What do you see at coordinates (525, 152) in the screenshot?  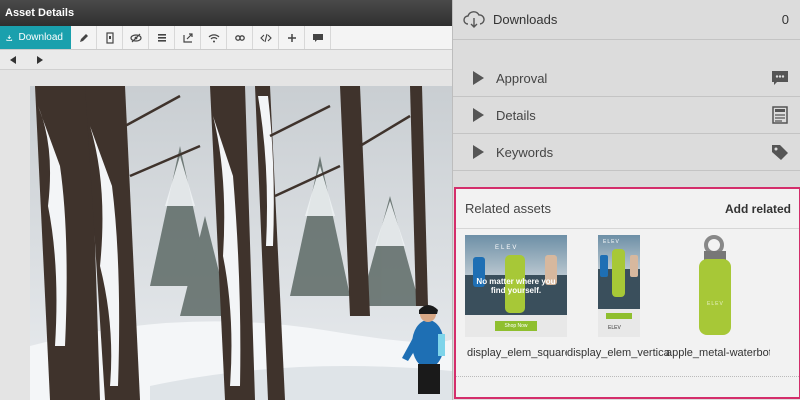 I see `section-keywords-label: Keywords` at bounding box center [525, 152].